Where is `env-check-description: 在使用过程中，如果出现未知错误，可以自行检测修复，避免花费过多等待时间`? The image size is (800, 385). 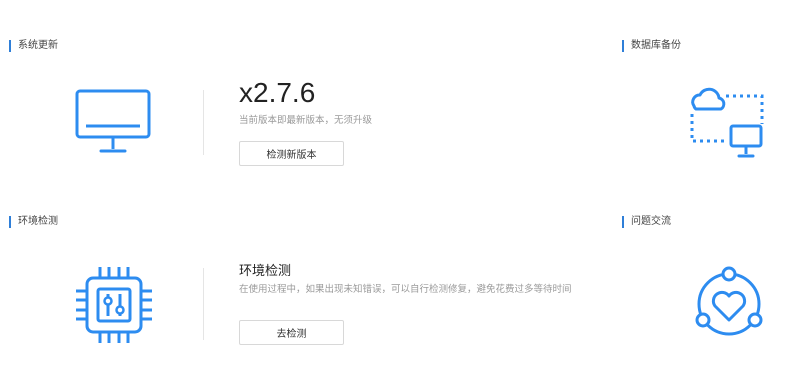
env-check-description: 在使用过程中，如果出现未知错误，可以自行检测修复，避免花费过多等待时间 is located at coordinates (405, 289).